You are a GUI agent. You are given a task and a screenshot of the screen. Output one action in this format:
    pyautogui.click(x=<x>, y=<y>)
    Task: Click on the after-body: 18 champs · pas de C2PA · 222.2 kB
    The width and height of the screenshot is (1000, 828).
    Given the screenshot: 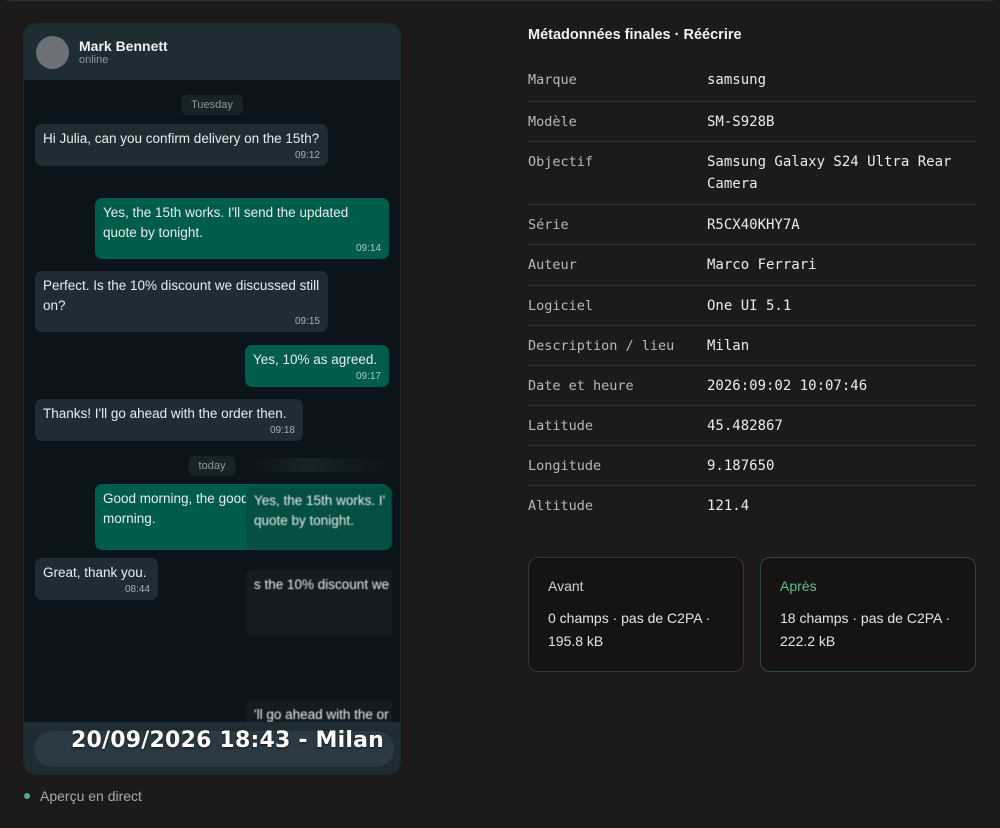 What is the action you would take?
    pyautogui.click(x=865, y=629)
    